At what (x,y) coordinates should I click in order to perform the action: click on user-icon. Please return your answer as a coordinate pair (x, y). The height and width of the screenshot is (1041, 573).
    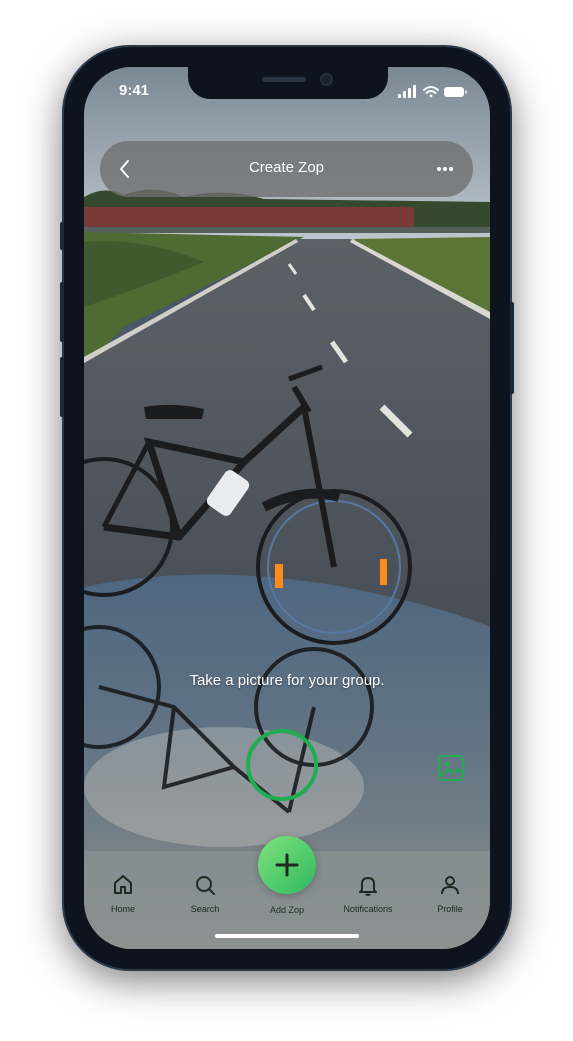
    Looking at the image, I should click on (450, 885).